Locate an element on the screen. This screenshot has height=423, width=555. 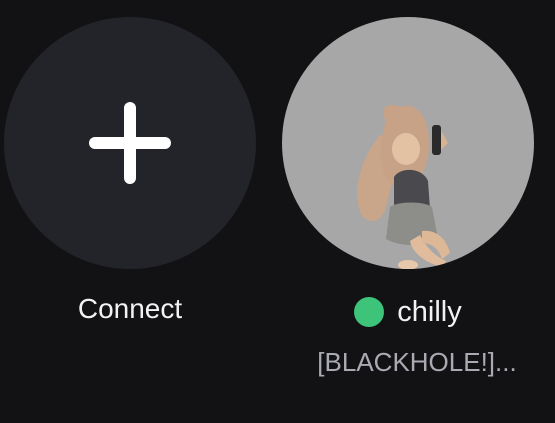
friend-name-row: chilly is located at coordinates (408, 312).